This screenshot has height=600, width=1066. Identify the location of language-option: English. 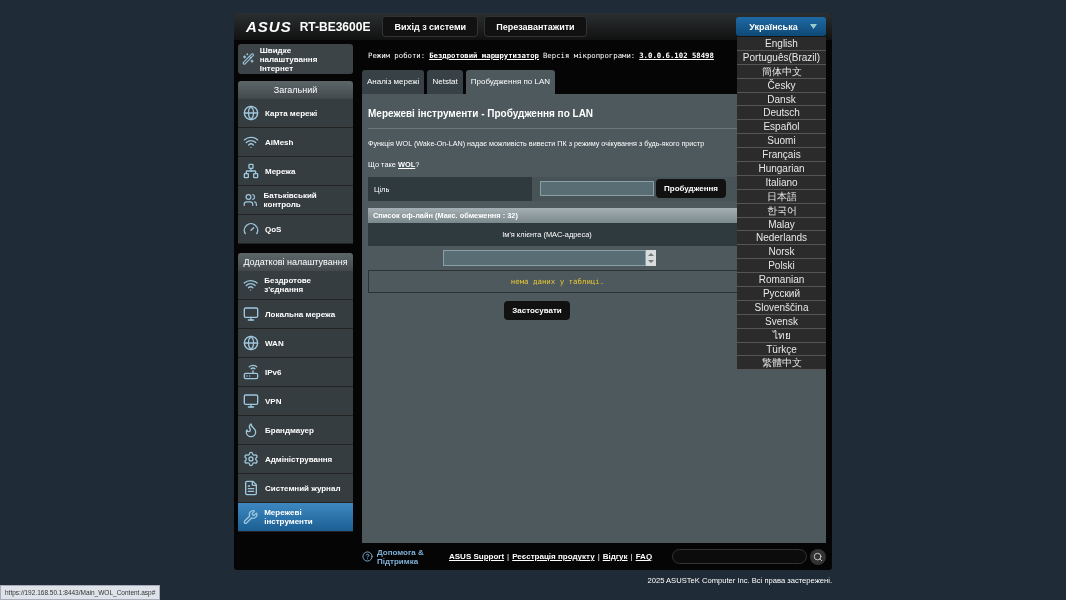
(781, 44).